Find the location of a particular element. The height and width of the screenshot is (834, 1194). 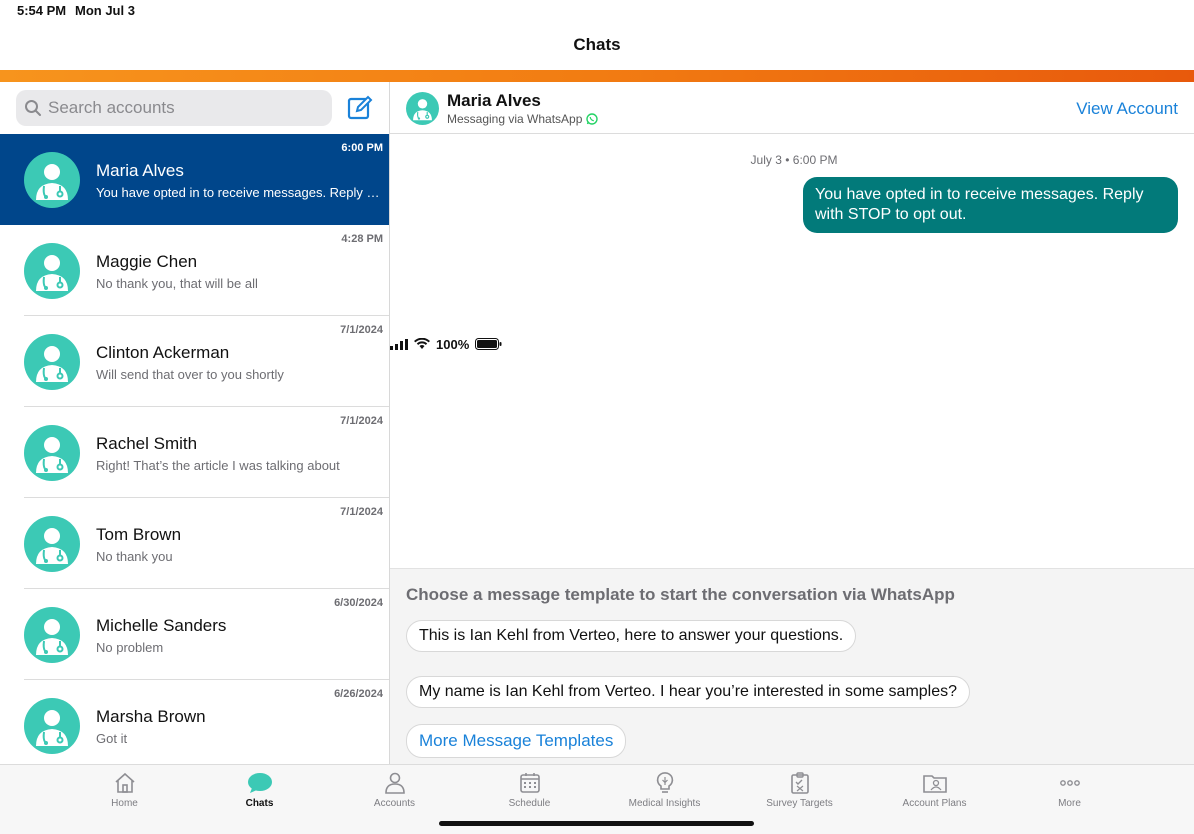

channel-label: Messaging via WhatsApp is located at coordinates (515, 119).